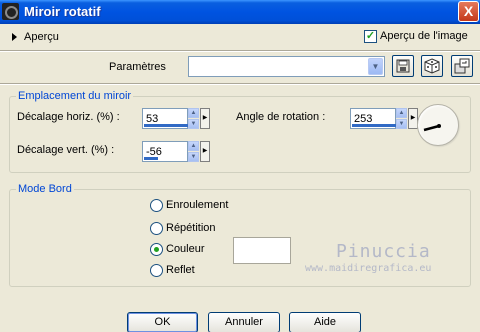  What do you see at coordinates (286, 66) in the screenshot?
I see `presets-dropdown: ▼` at bounding box center [286, 66].